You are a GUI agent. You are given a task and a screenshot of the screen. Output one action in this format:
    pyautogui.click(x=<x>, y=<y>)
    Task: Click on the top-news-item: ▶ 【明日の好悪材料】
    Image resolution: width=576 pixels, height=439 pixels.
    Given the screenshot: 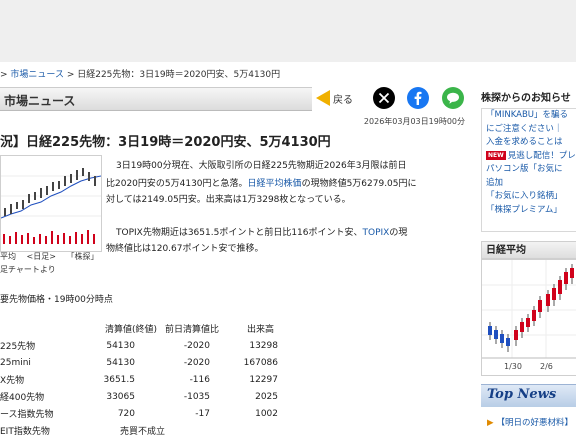 What is the action you would take?
    pyautogui.click(x=530, y=422)
    